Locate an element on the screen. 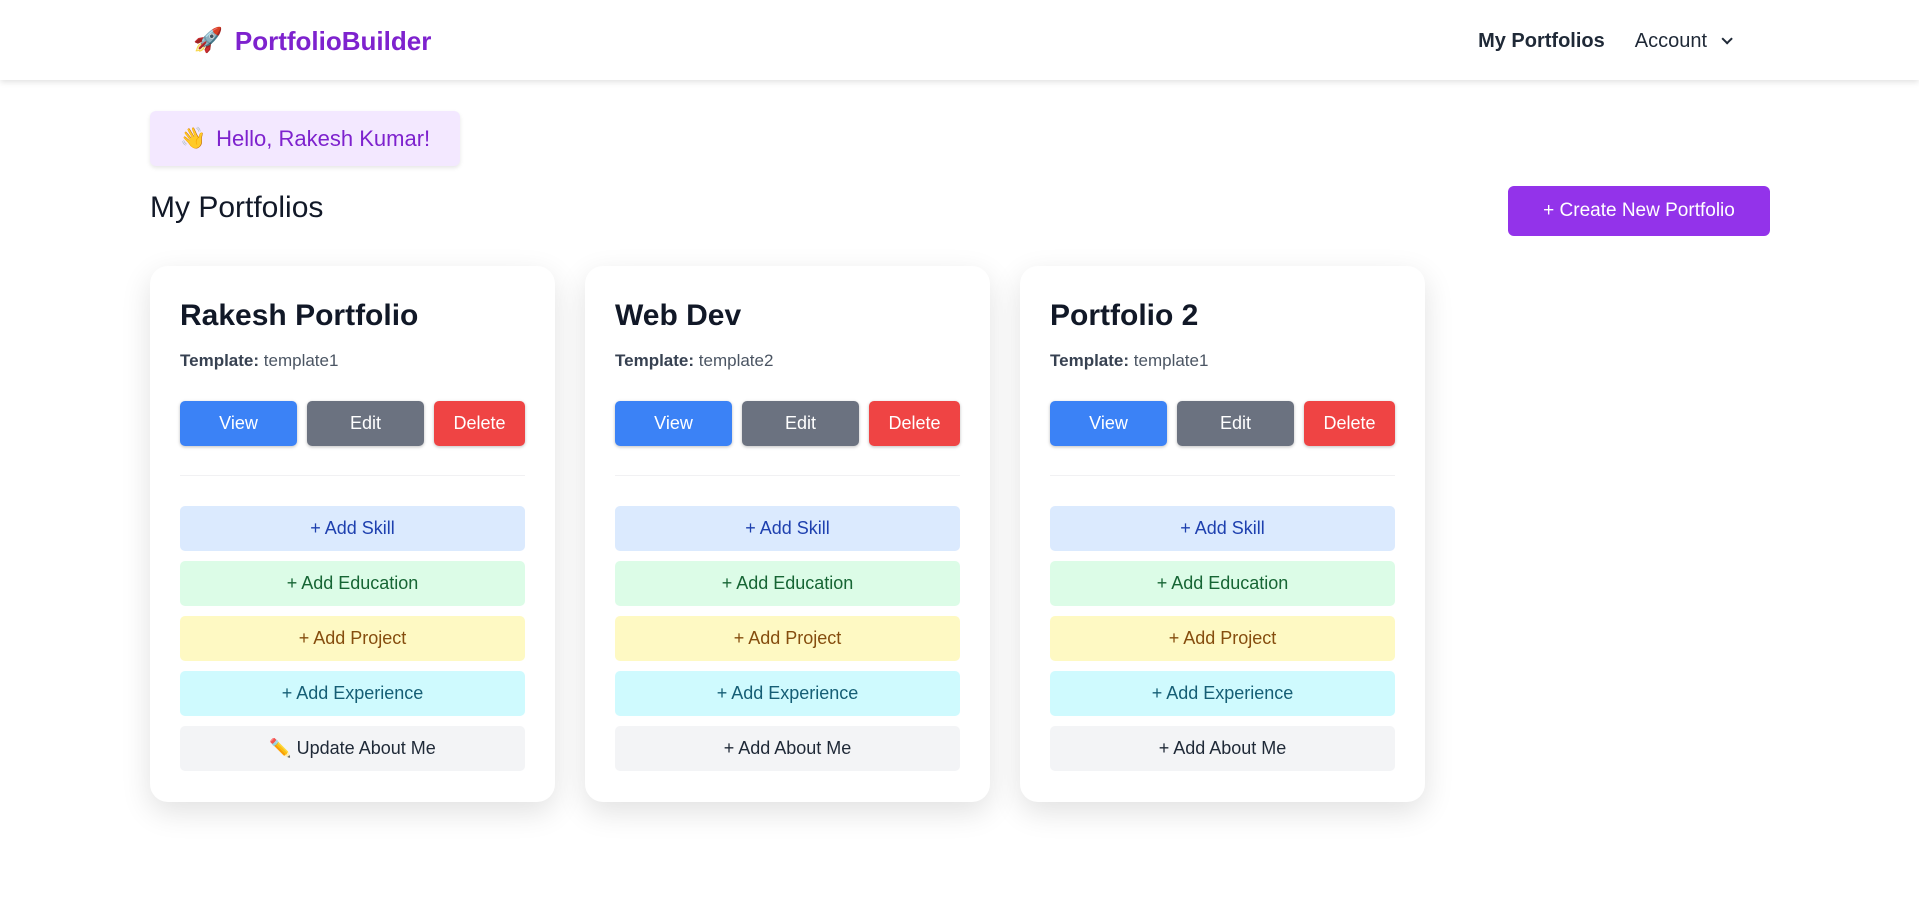 The height and width of the screenshot is (907, 1919). create-portfolio-button: + Create New Portfolio is located at coordinates (1639, 211).